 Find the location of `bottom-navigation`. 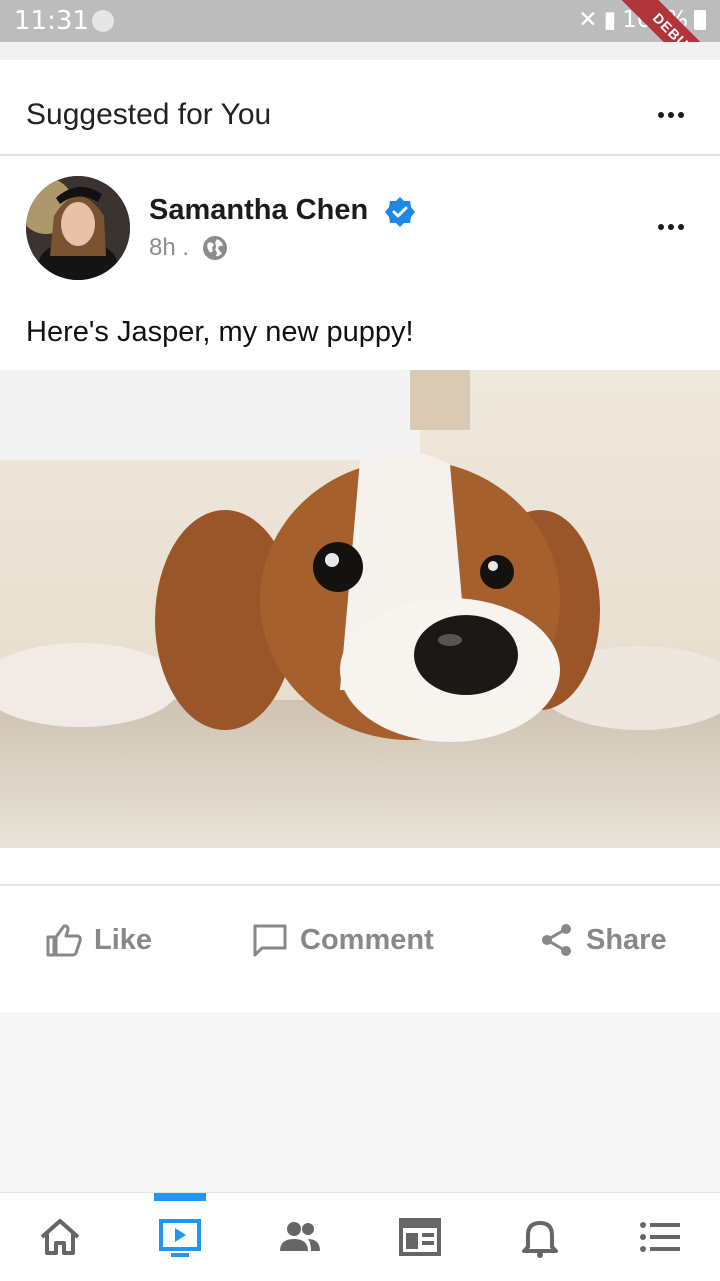

bottom-navigation is located at coordinates (360, 1236).